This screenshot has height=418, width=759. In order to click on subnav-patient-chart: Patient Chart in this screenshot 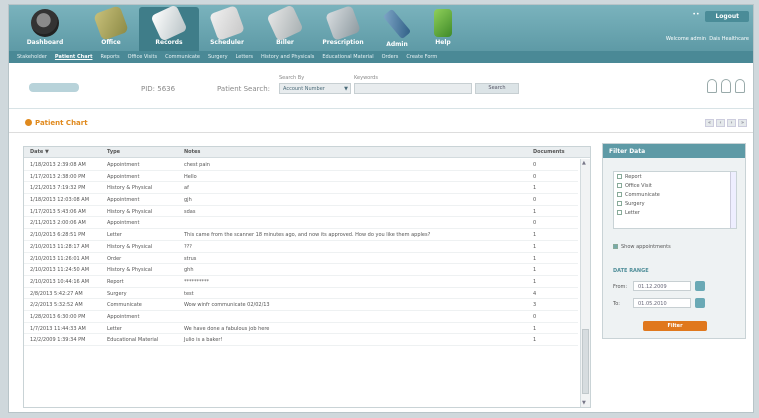, I will do `click(74, 57)`.